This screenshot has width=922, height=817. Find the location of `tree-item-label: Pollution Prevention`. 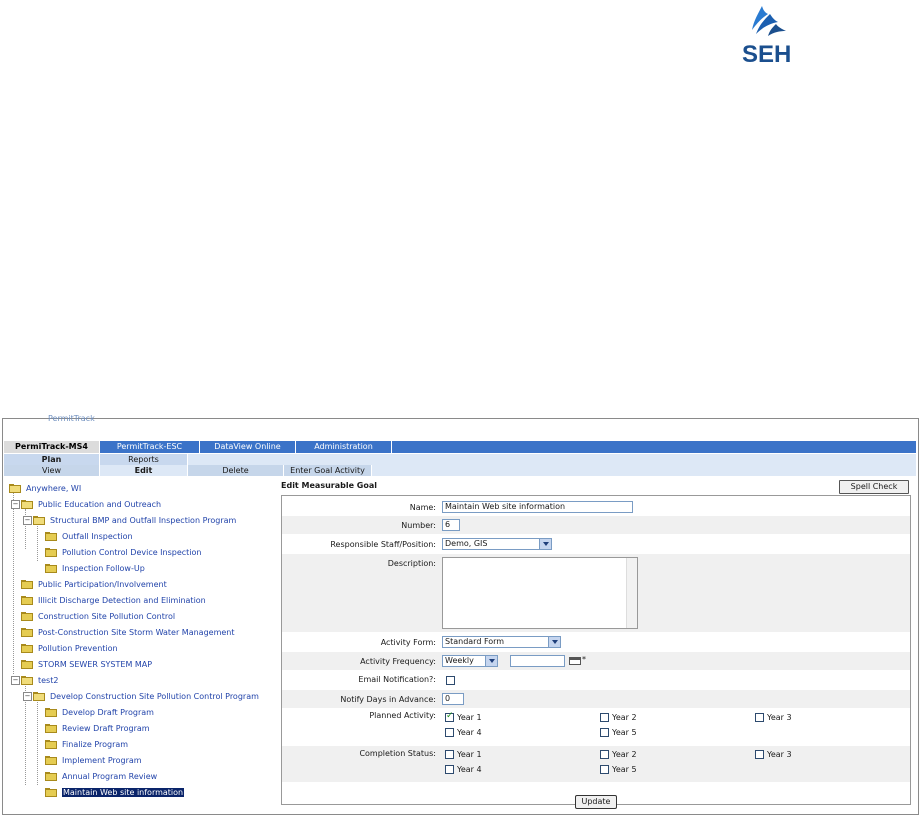

tree-item-label: Pollution Prevention is located at coordinates (78, 648).